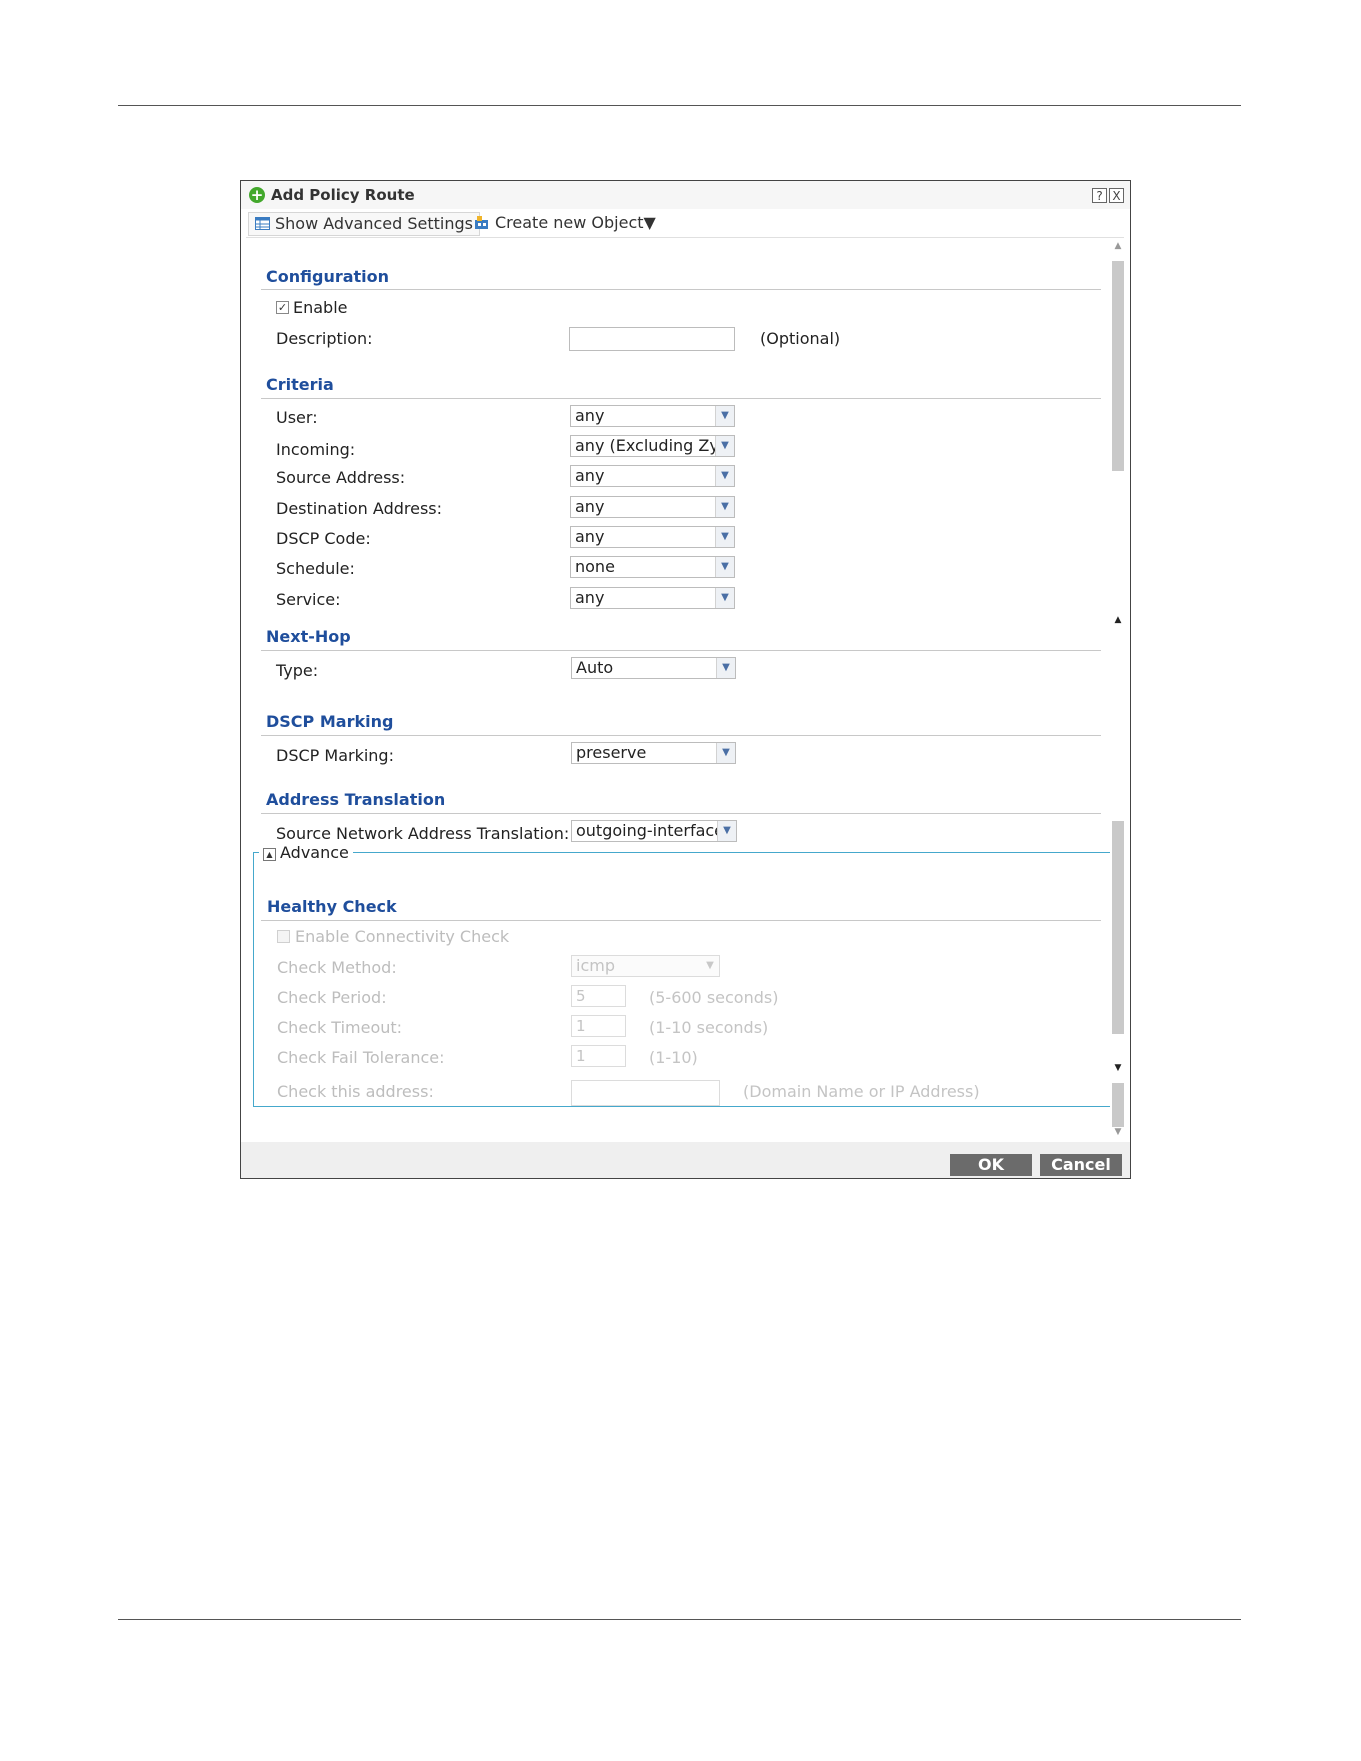  I want to click on source-address-select: any ▼, so click(652, 476).